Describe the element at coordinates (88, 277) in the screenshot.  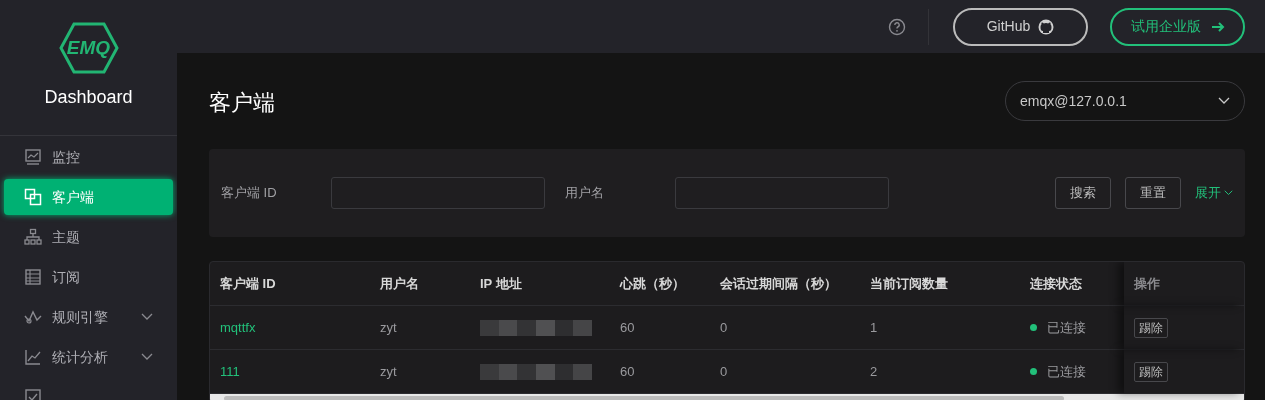
I see `sidebar-item: 订阅` at that location.